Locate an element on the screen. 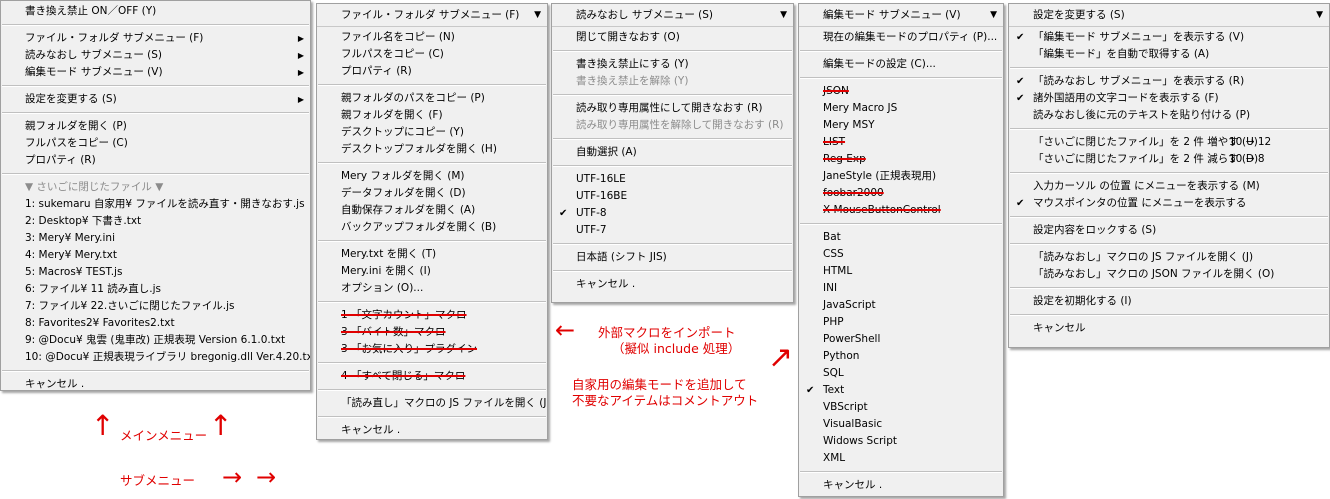  menu-item-mode-menu-18: PHP is located at coordinates (901, 322).